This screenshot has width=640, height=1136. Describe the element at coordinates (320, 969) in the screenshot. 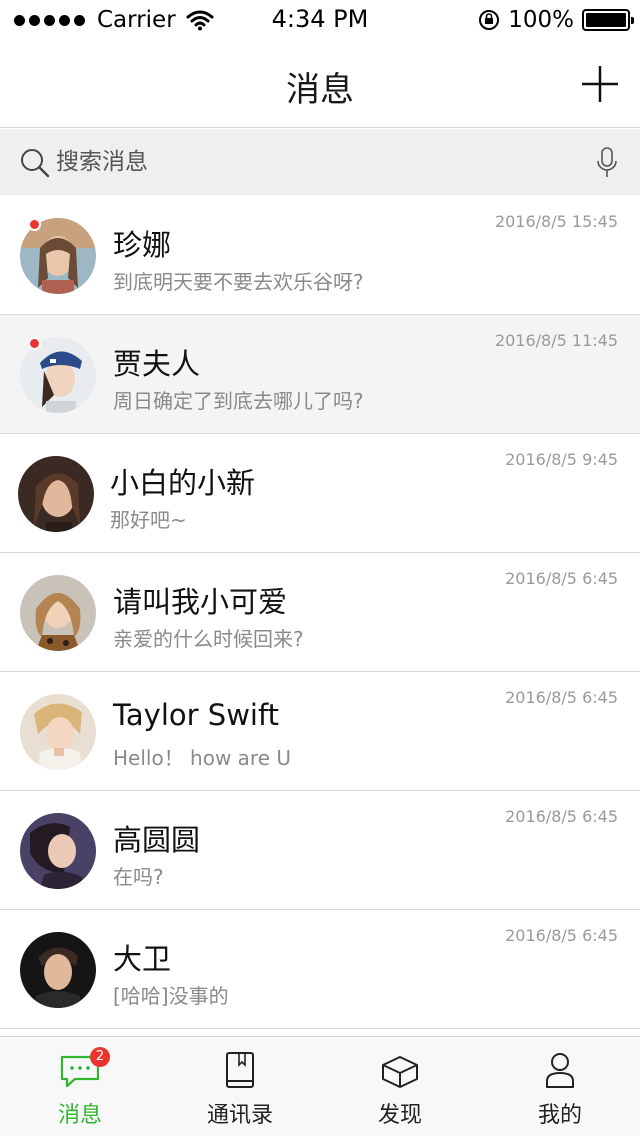

I see `message-row: 大卫 [哈哈]没事的 2016/8/5 6:45` at that location.